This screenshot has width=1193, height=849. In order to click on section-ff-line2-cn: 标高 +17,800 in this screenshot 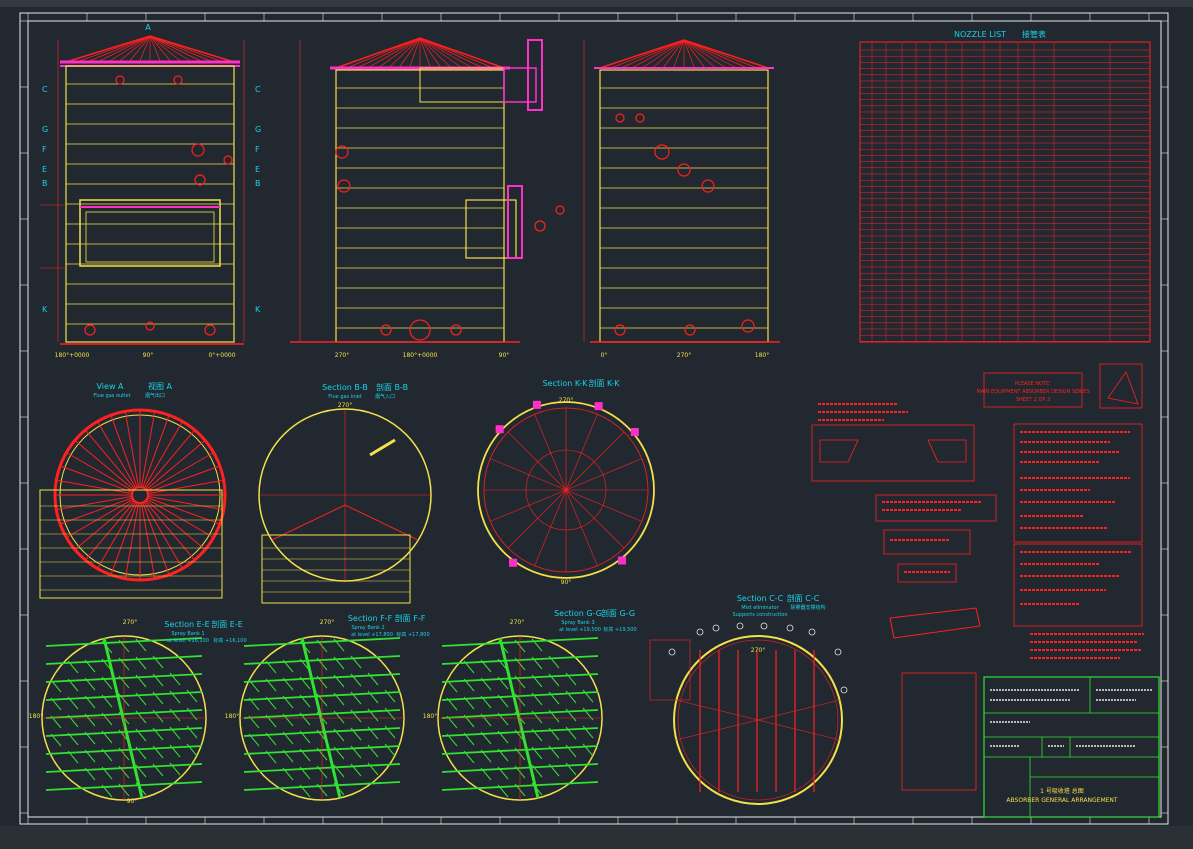, I will do `click(412, 634)`.